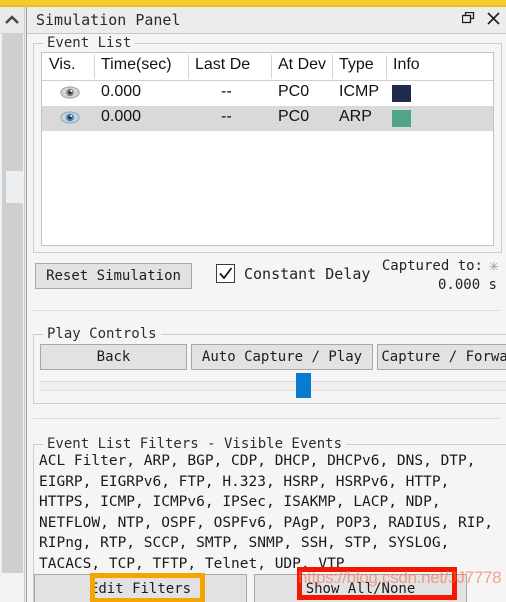 Image resolution: width=506 pixels, height=602 pixels. What do you see at coordinates (195, 444) in the screenshot?
I see `event-list-filters-group-label: Event List Filters - Visible Events` at bounding box center [195, 444].